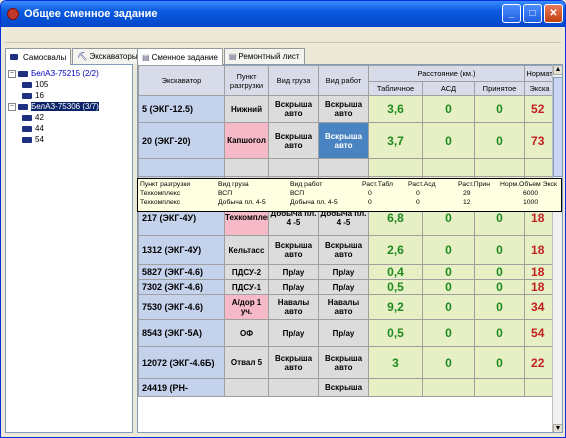 The width and height of the screenshot is (566, 438). Describe the element at coordinates (181, 362) in the screenshot. I see `excavator-cell: 12072 (ЭКГ-4.6Б)` at that location.